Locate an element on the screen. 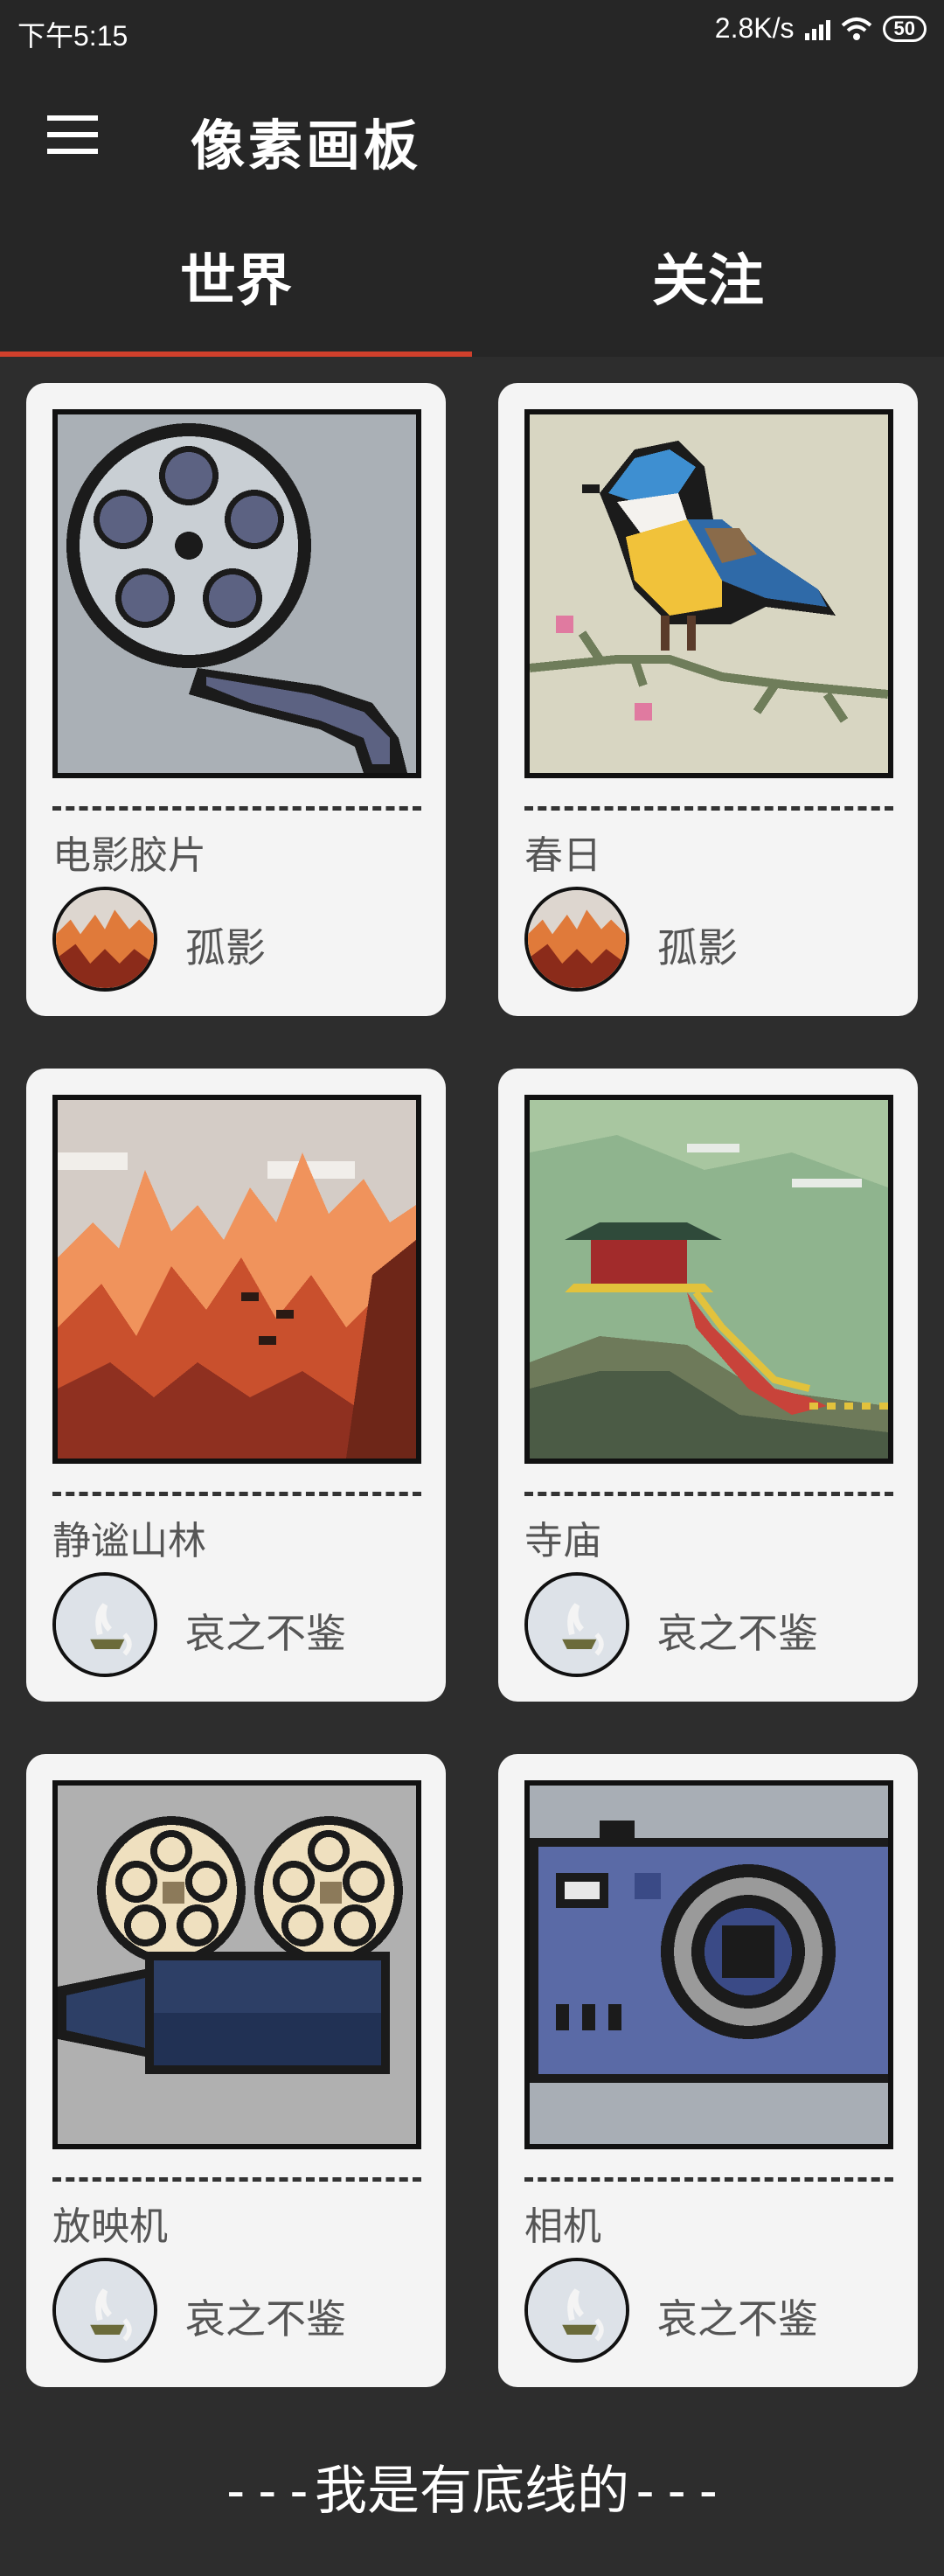  artwork-image-hilltop-temple is located at coordinates (708, 1279).